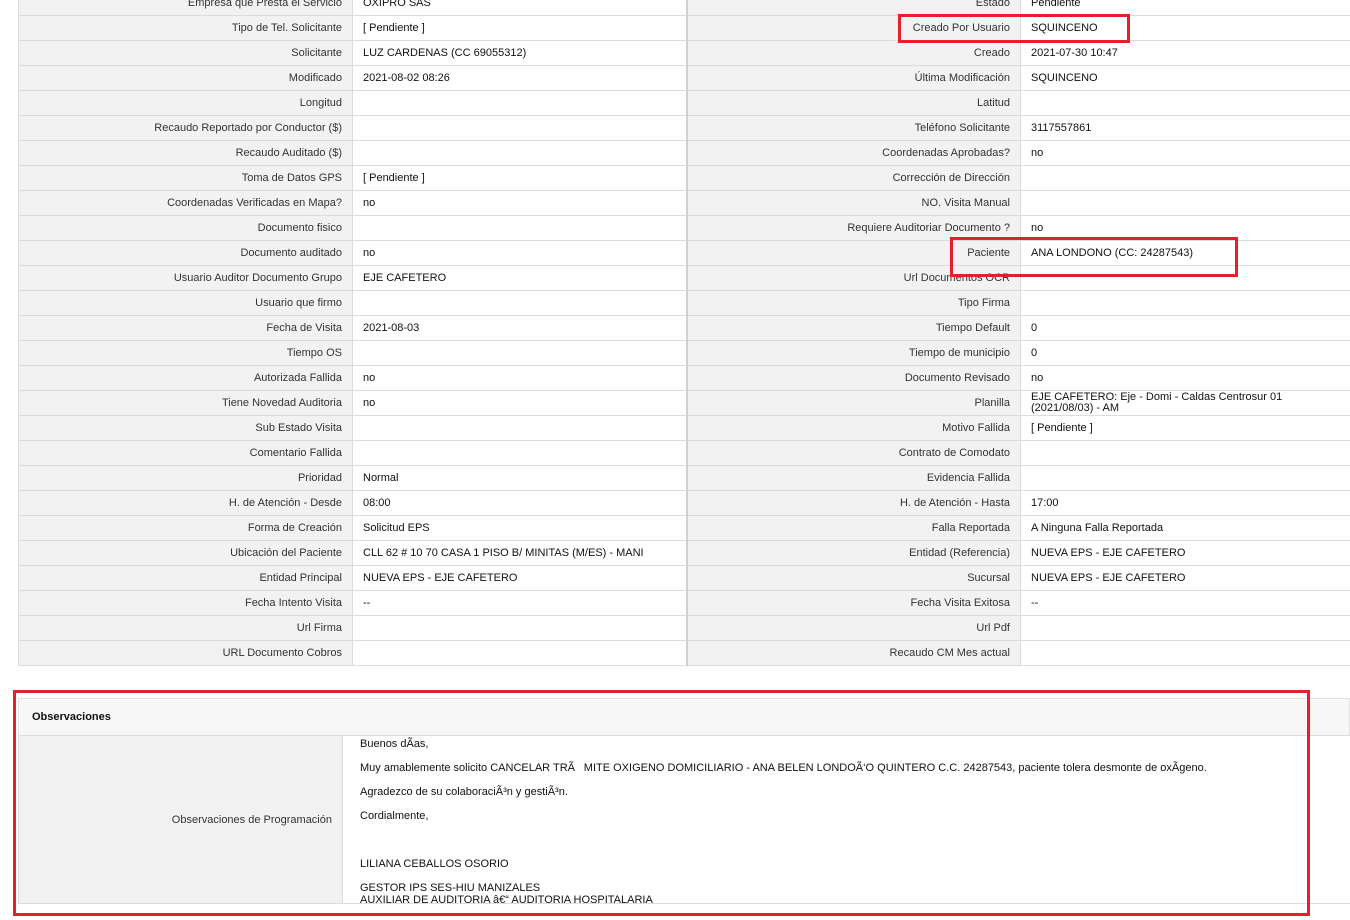 This screenshot has height=920, width=1350. Describe the element at coordinates (180, 820) in the screenshot. I see `observaciones-label: Observaciones de Programación` at that location.